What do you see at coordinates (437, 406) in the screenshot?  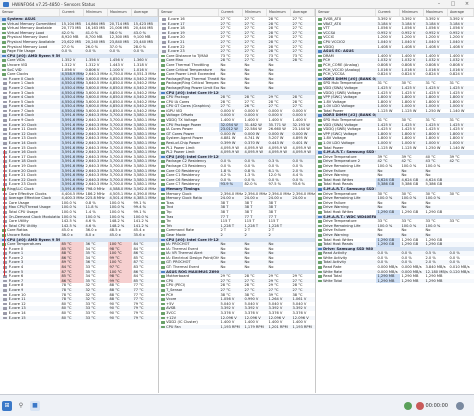 I see `clock: 00:00:00` at bounding box center [437, 406].